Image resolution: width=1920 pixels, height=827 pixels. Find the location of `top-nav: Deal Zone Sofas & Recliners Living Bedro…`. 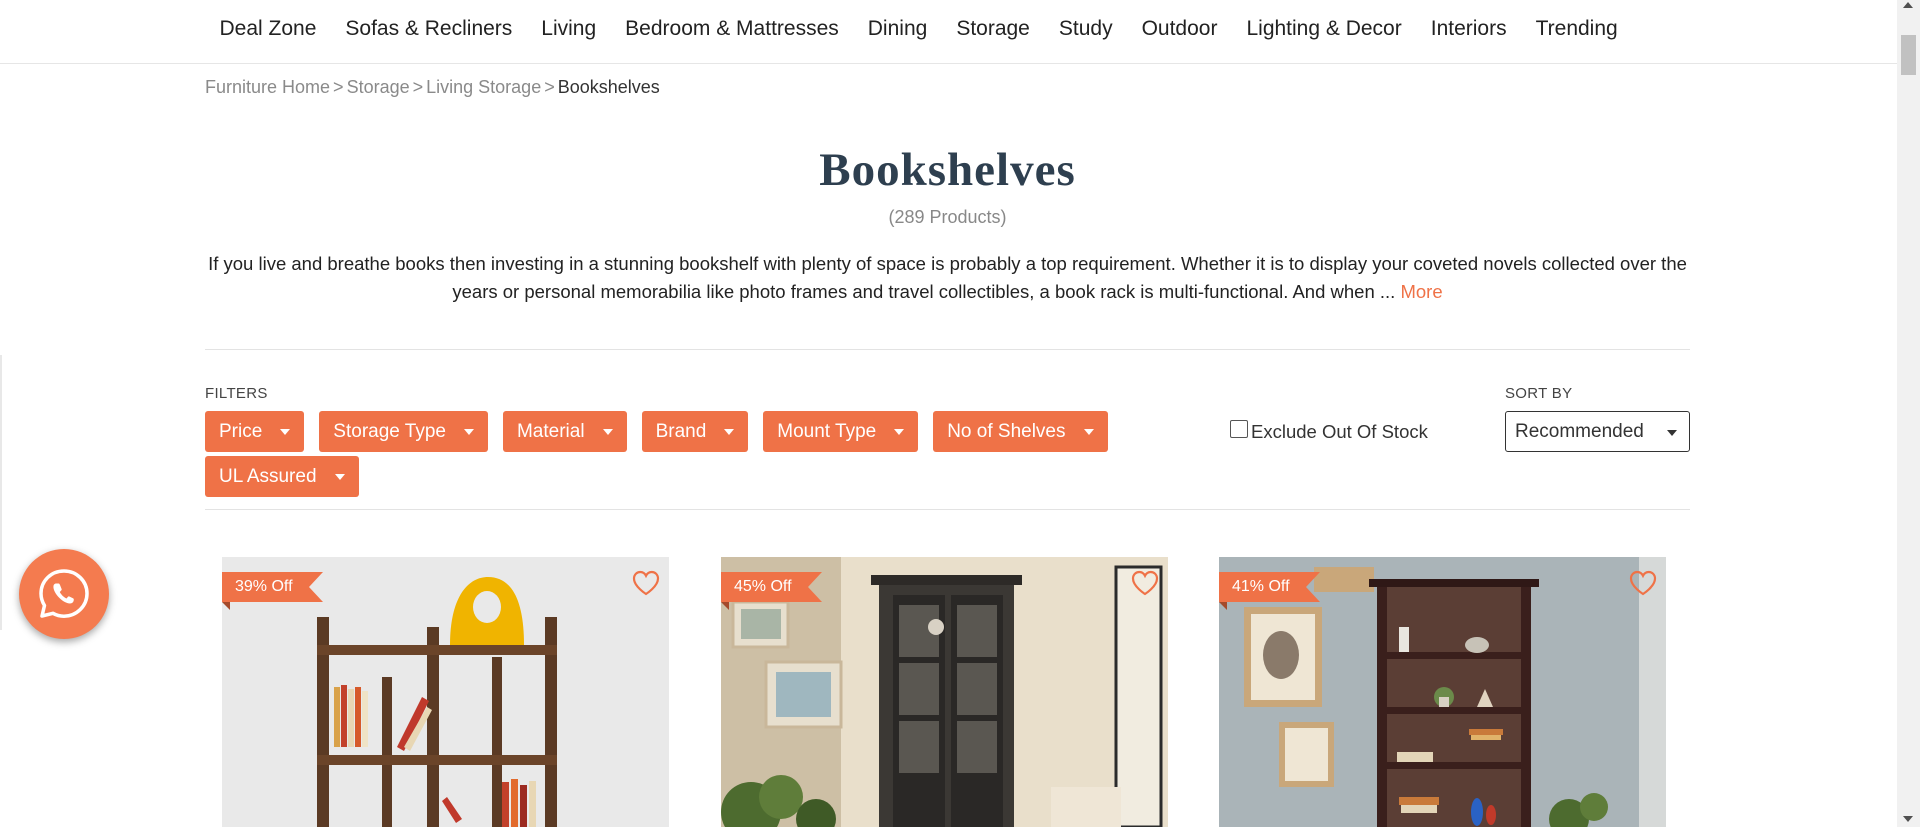

top-nav: Deal Zone Sofas & Recliners Living Bedro… is located at coordinates (948, 32).